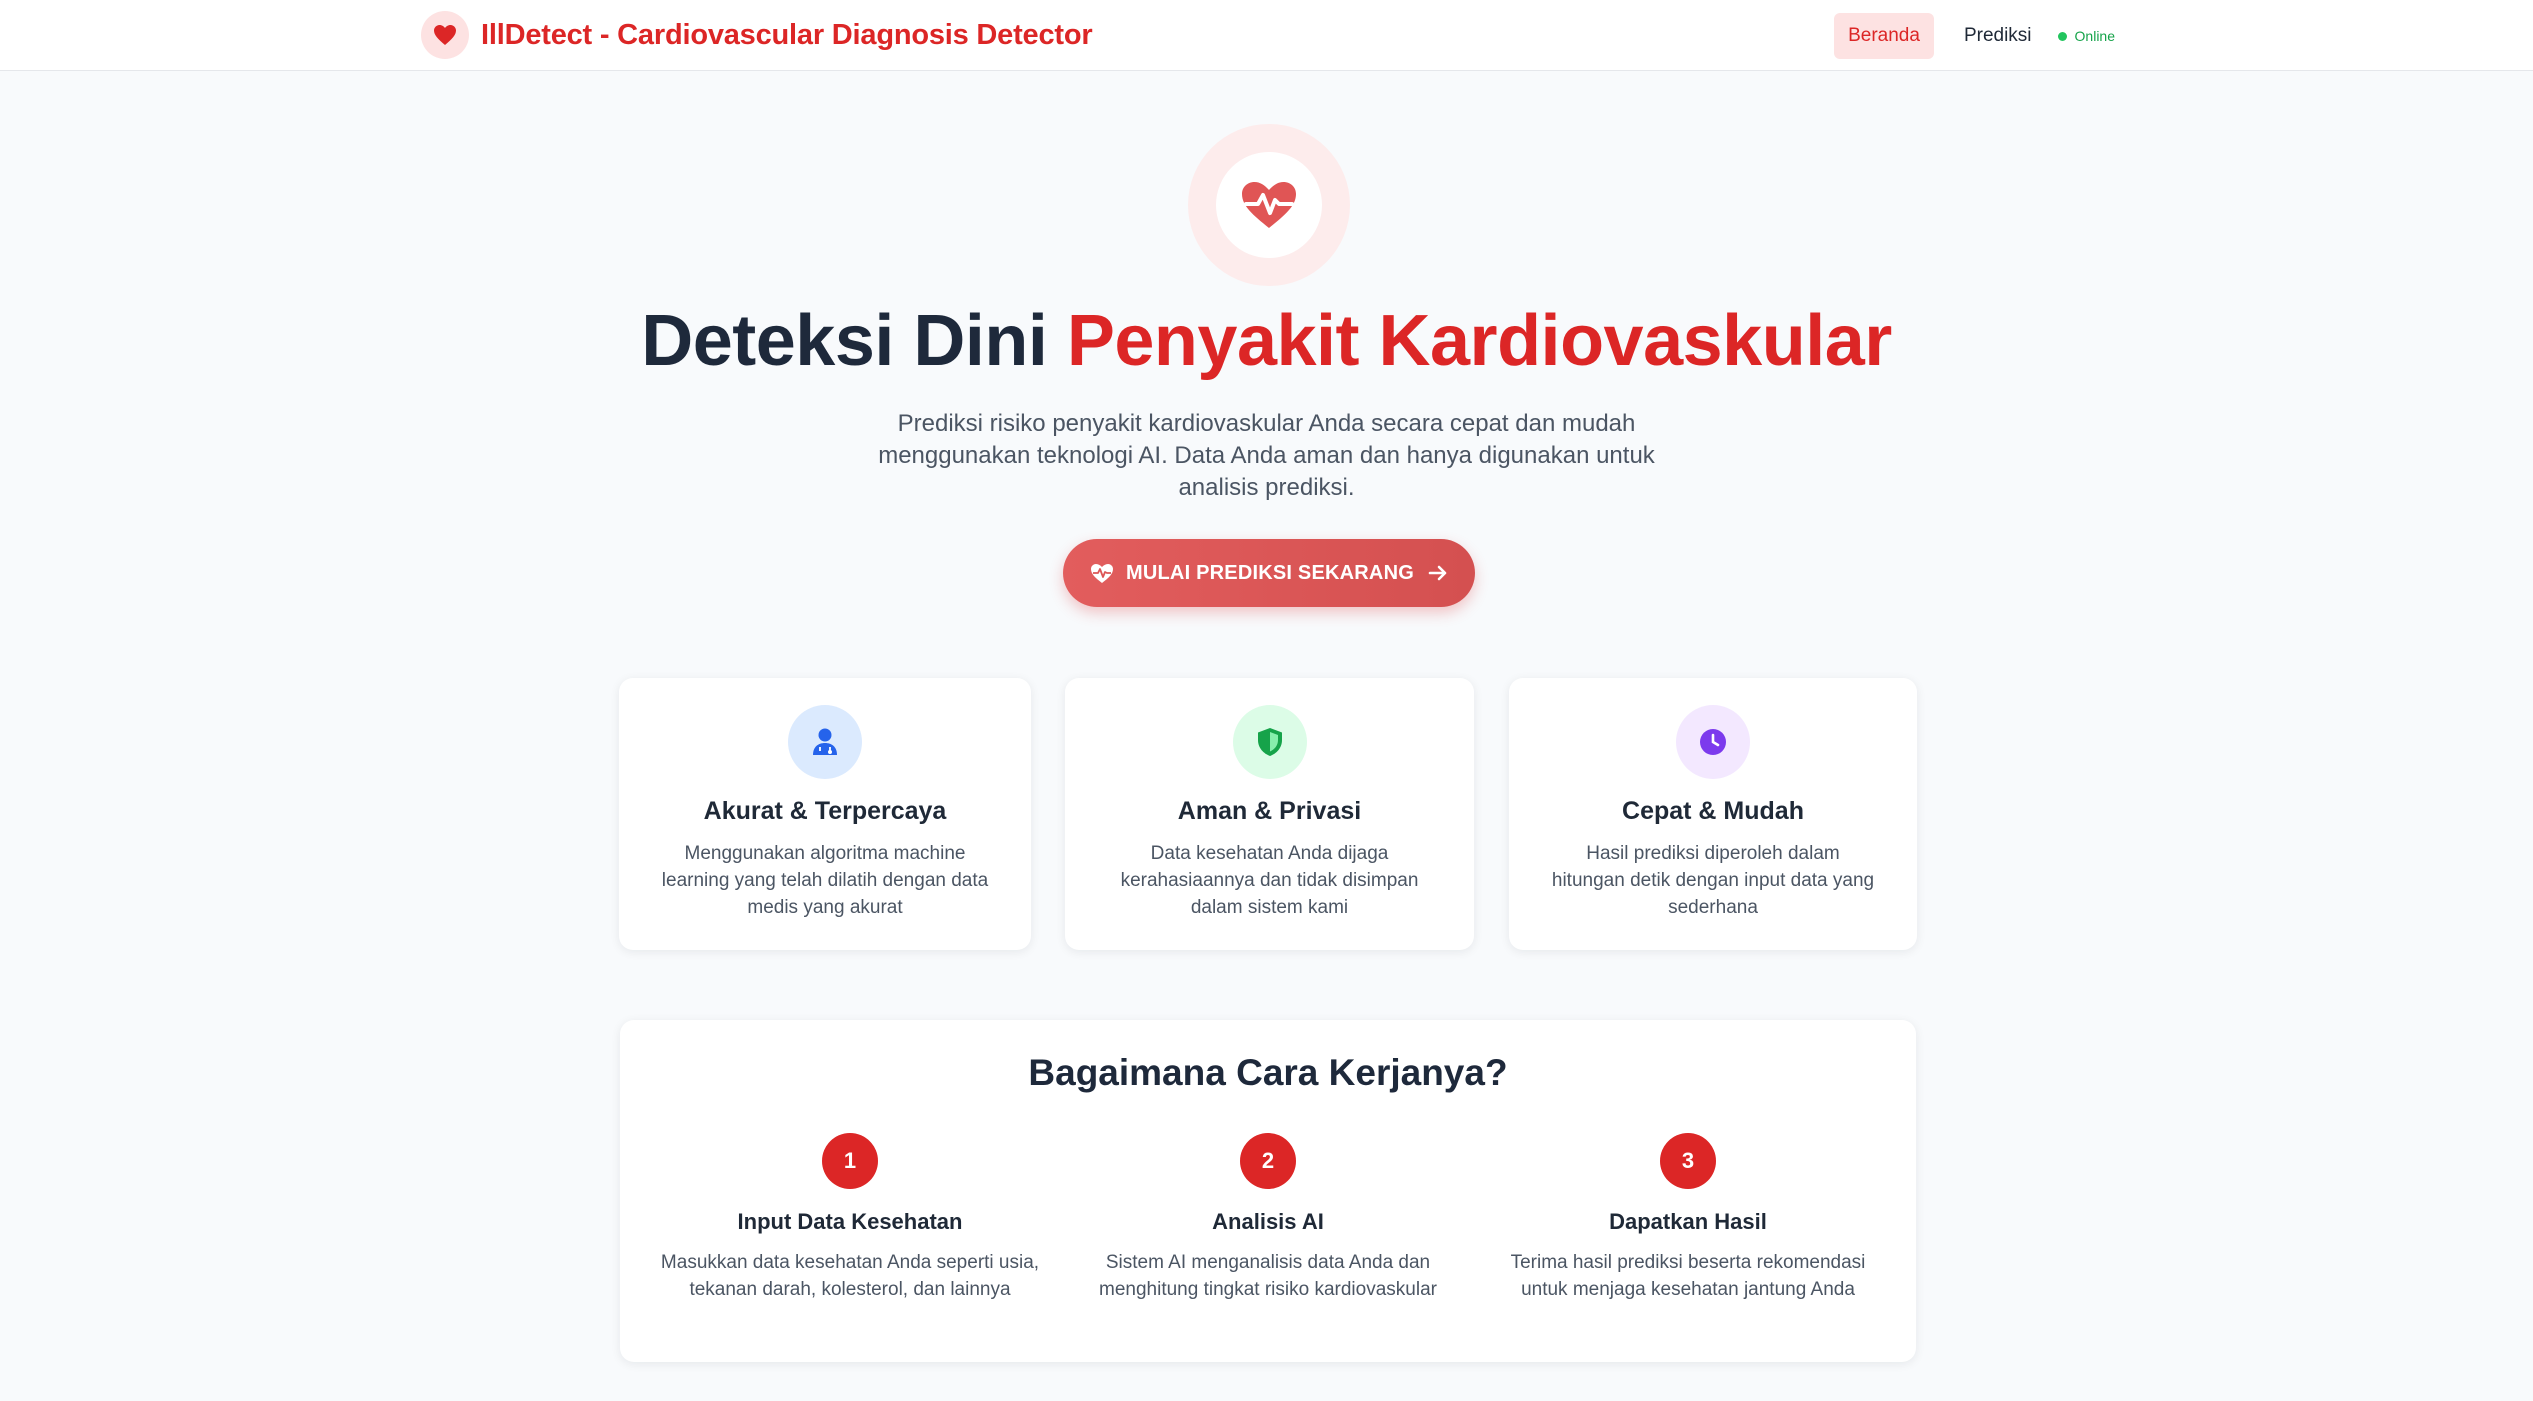 This screenshot has width=2533, height=1401. What do you see at coordinates (1688, 1161) in the screenshot?
I see `step-number: 3` at bounding box center [1688, 1161].